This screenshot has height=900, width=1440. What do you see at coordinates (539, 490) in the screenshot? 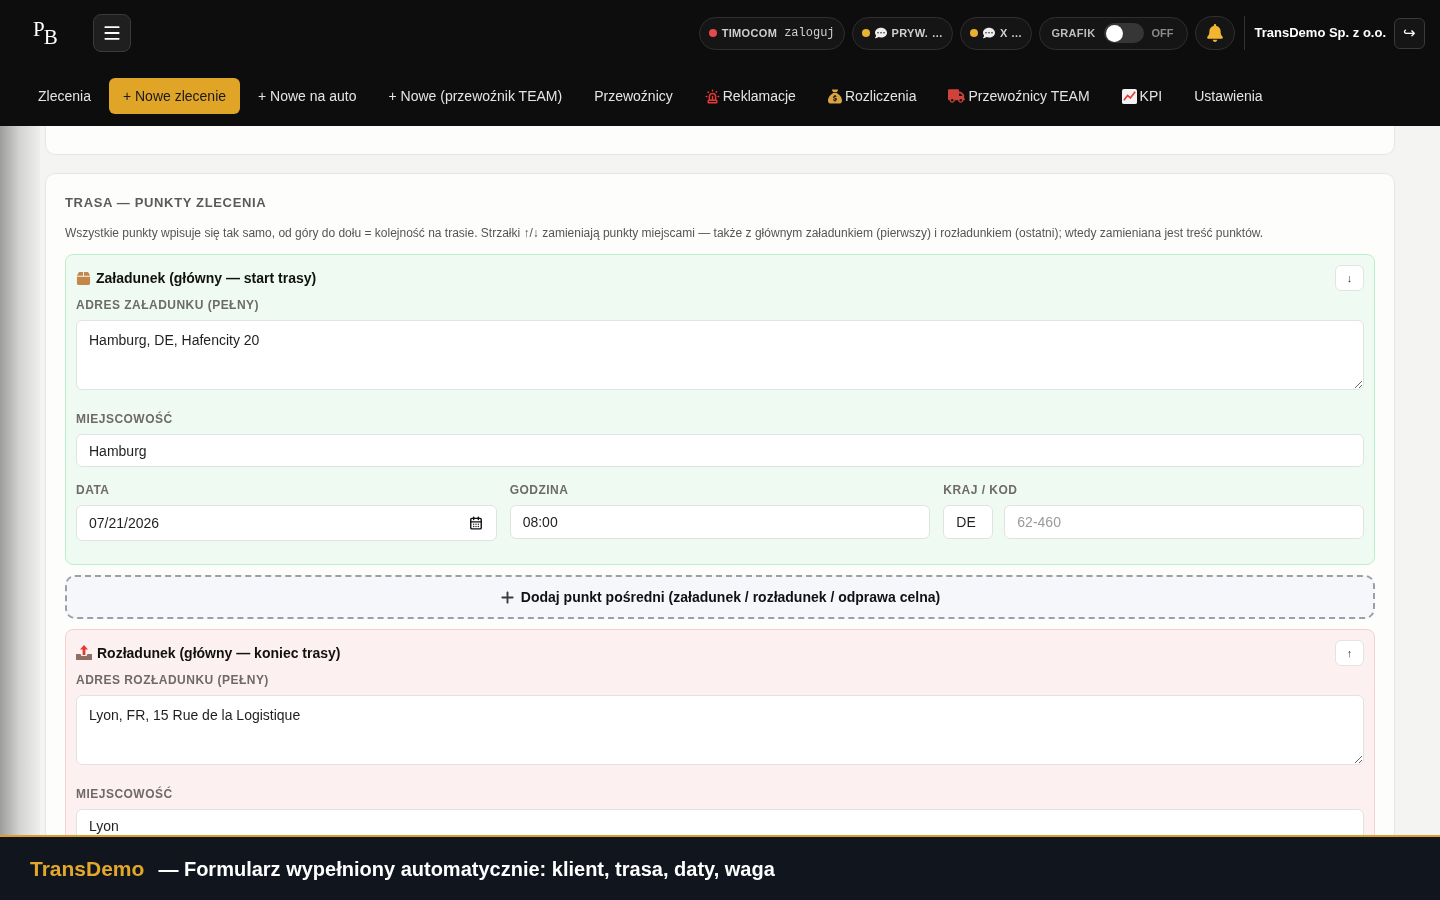
I see `field-label: GODZINA` at bounding box center [539, 490].